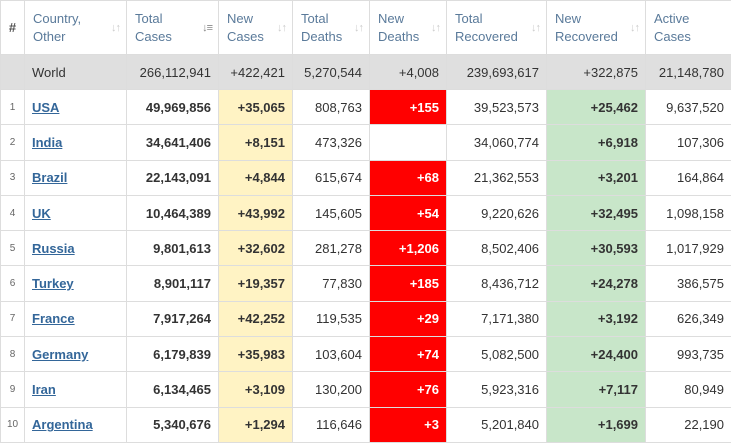  Describe the element at coordinates (688, 283) in the screenshot. I see `active-cases-cell: 386,575` at that location.